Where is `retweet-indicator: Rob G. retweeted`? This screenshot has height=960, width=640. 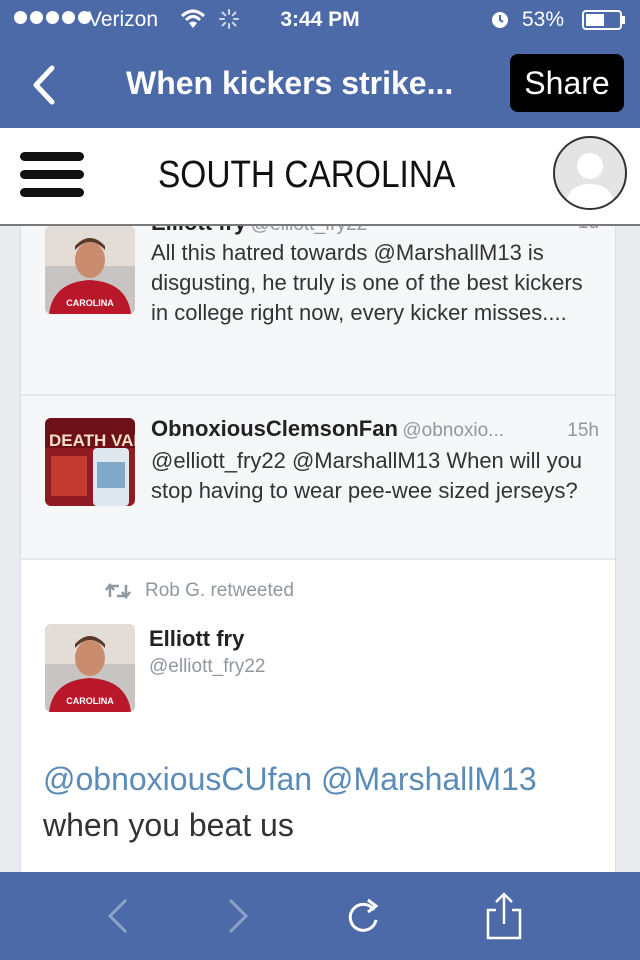 retweet-indicator: Rob G. retweeted is located at coordinates (199, 591).